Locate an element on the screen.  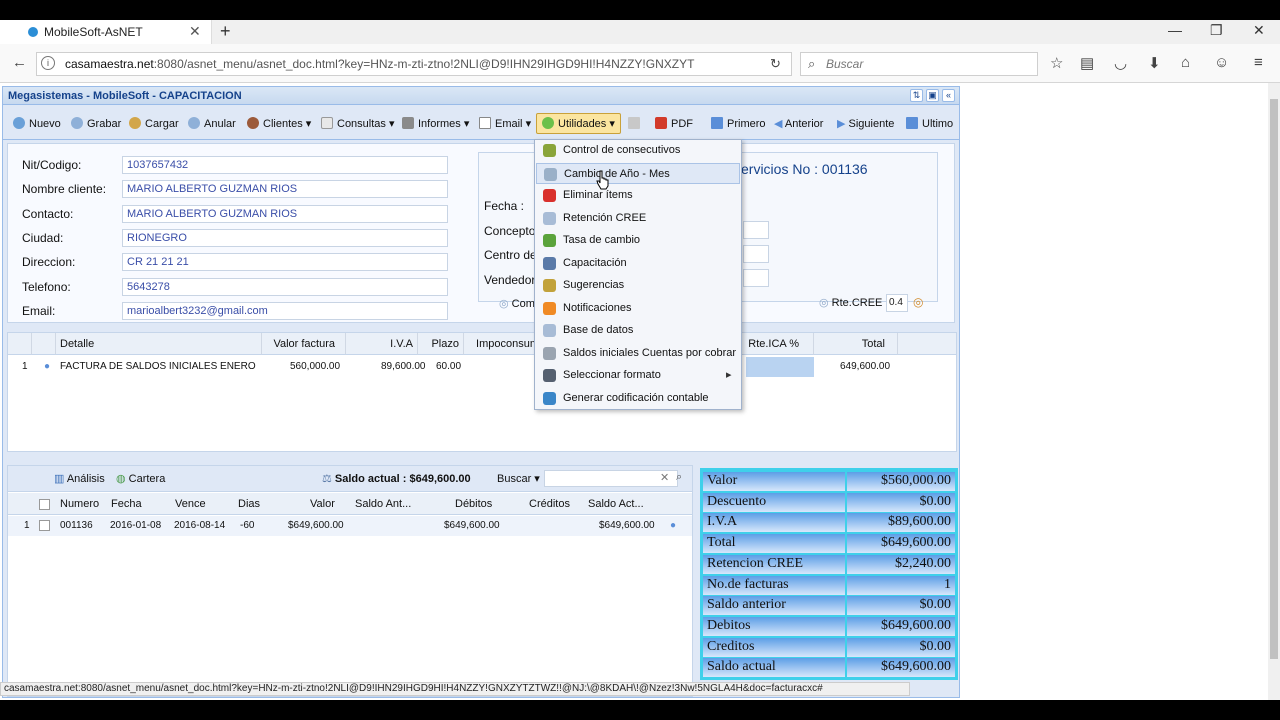
restore-icon: ❐ is located at coordinates (1216, 30).